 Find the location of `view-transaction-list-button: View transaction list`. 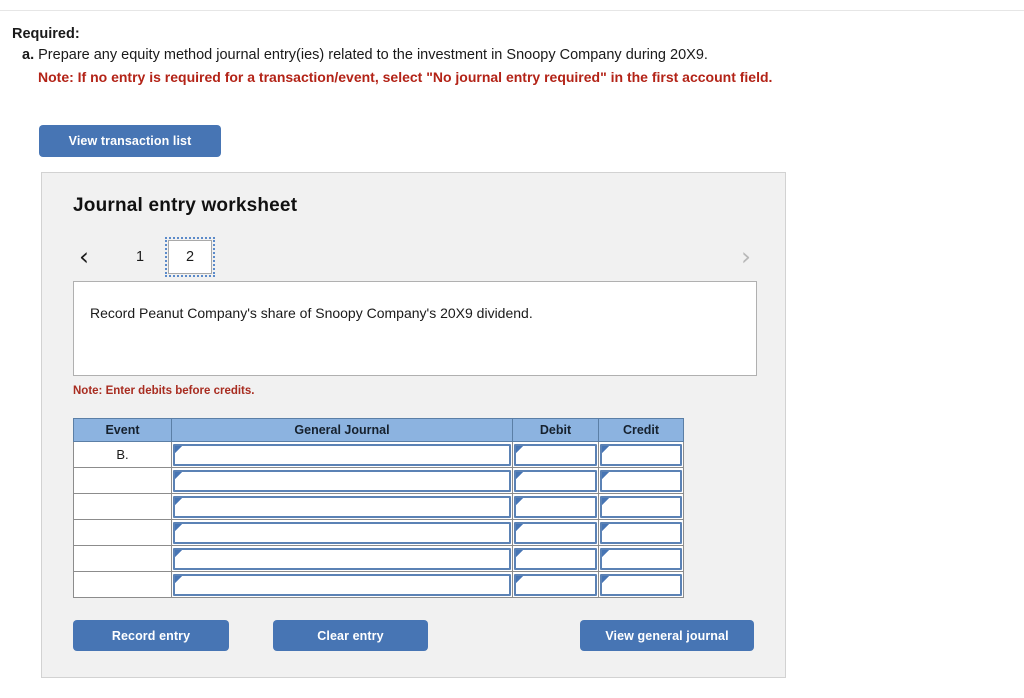

view-transaction-list-button: View transaction list is located at coordinates (130, 141).